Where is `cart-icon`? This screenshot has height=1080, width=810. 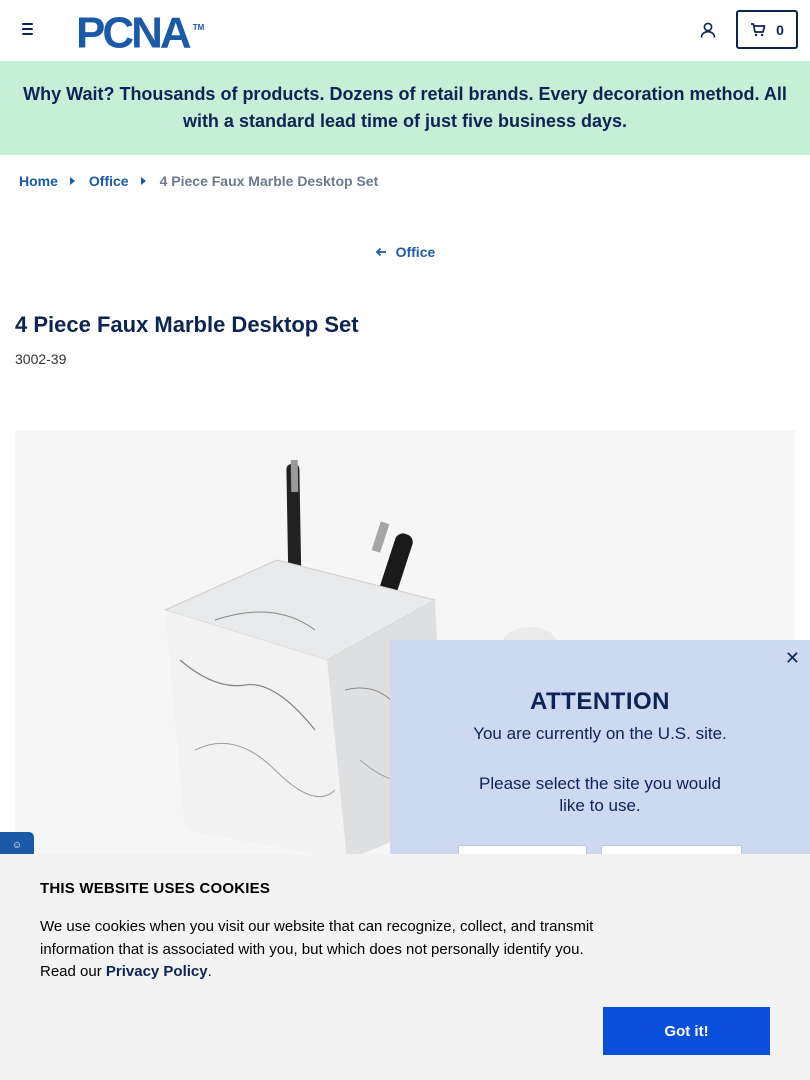
cart-icon is located at coordinates (758, 29).